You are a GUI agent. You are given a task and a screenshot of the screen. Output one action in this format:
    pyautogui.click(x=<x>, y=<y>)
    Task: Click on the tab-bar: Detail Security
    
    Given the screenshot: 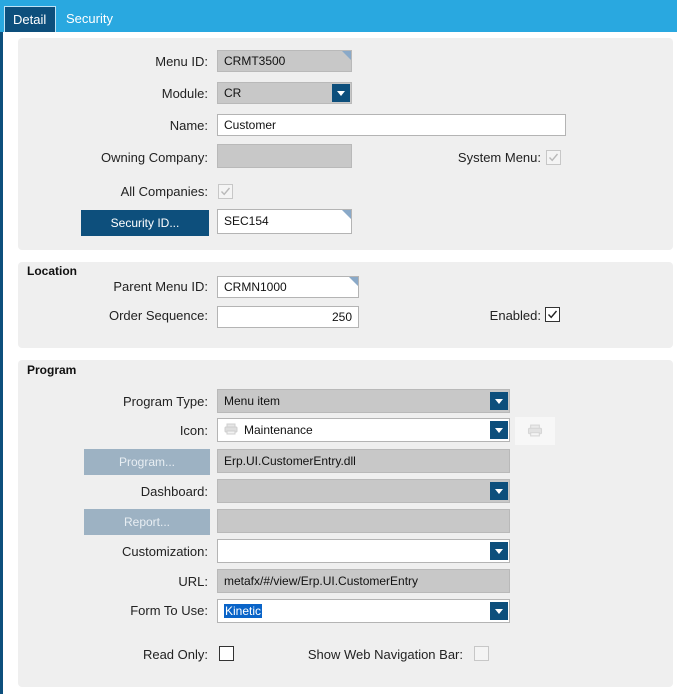 What is the action you would take?
    pyautogui.click(x=338, y=17)
    